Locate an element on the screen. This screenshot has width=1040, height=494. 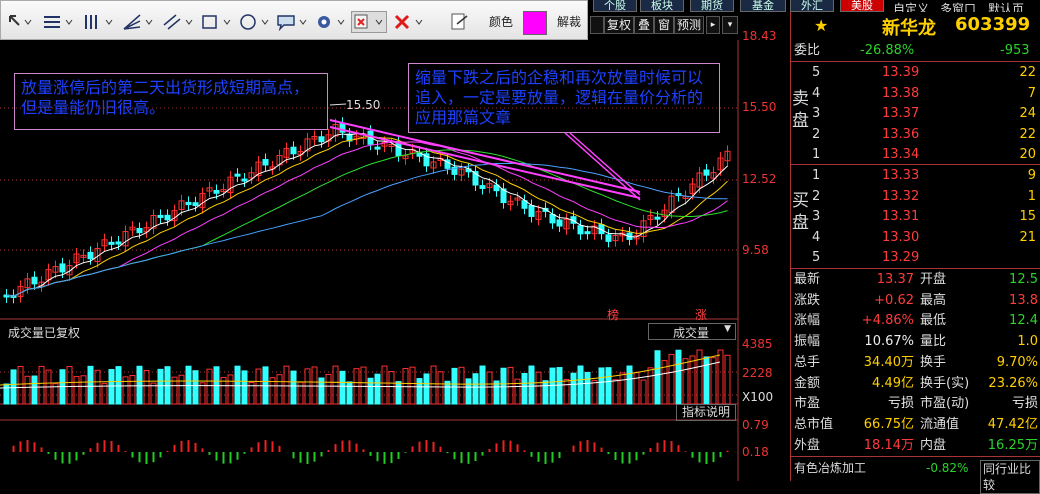
subtab-scroll-right: ▸ is located at coordinates (713, 25).